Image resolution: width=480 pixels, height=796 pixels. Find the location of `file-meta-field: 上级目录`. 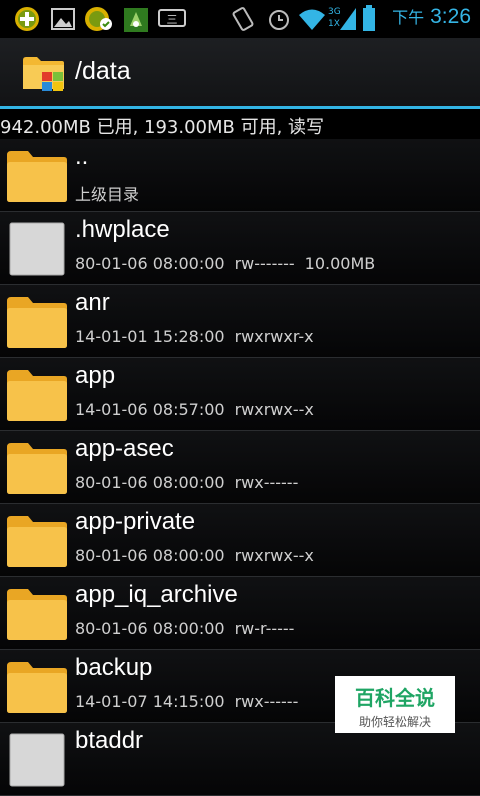

file-meta-field: 上级目录 is located at coordinates (107, 194).